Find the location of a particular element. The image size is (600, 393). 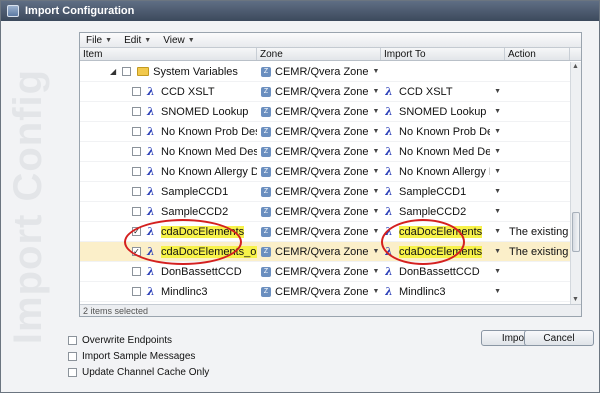

item-label: SampleCCD2 is located at coordinates (195, 211).